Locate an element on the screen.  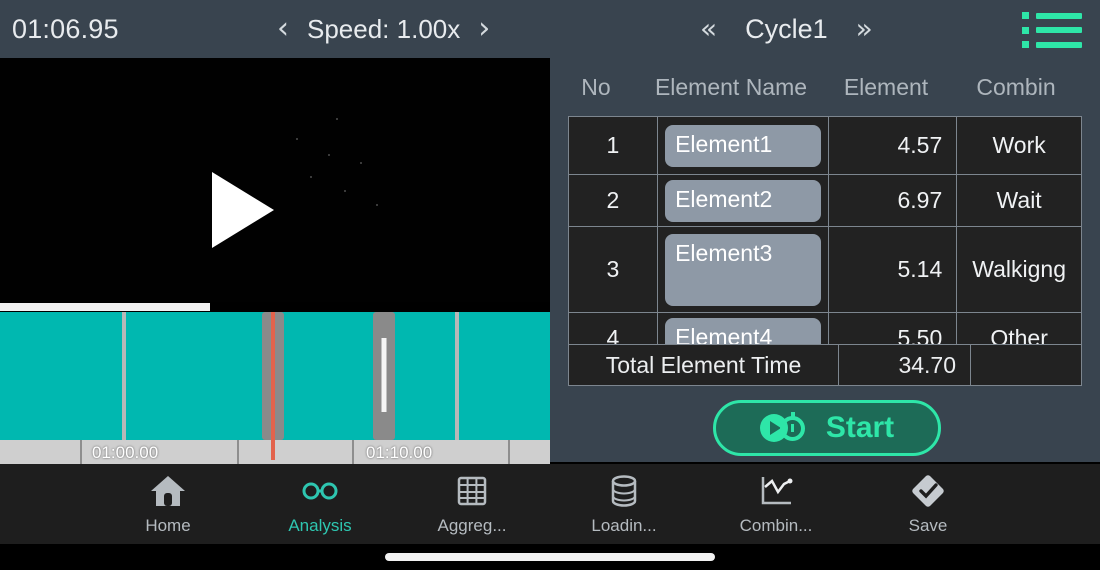
column-header-name: Element Name is located at coordinates (731, 86).